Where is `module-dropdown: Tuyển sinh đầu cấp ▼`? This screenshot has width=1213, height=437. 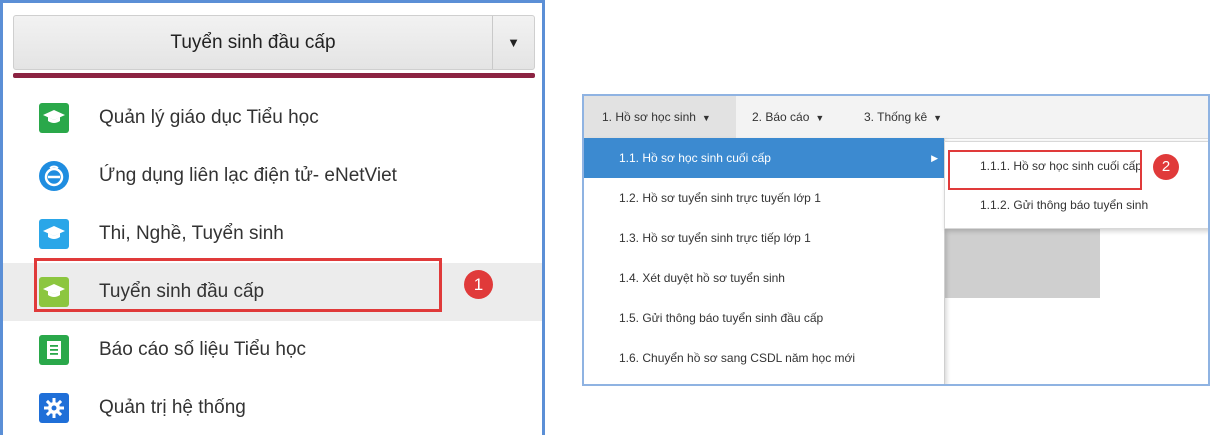 module-dropdown: Tuyển sinh đầu cấp ▼ is located at coordinates (274, 42).